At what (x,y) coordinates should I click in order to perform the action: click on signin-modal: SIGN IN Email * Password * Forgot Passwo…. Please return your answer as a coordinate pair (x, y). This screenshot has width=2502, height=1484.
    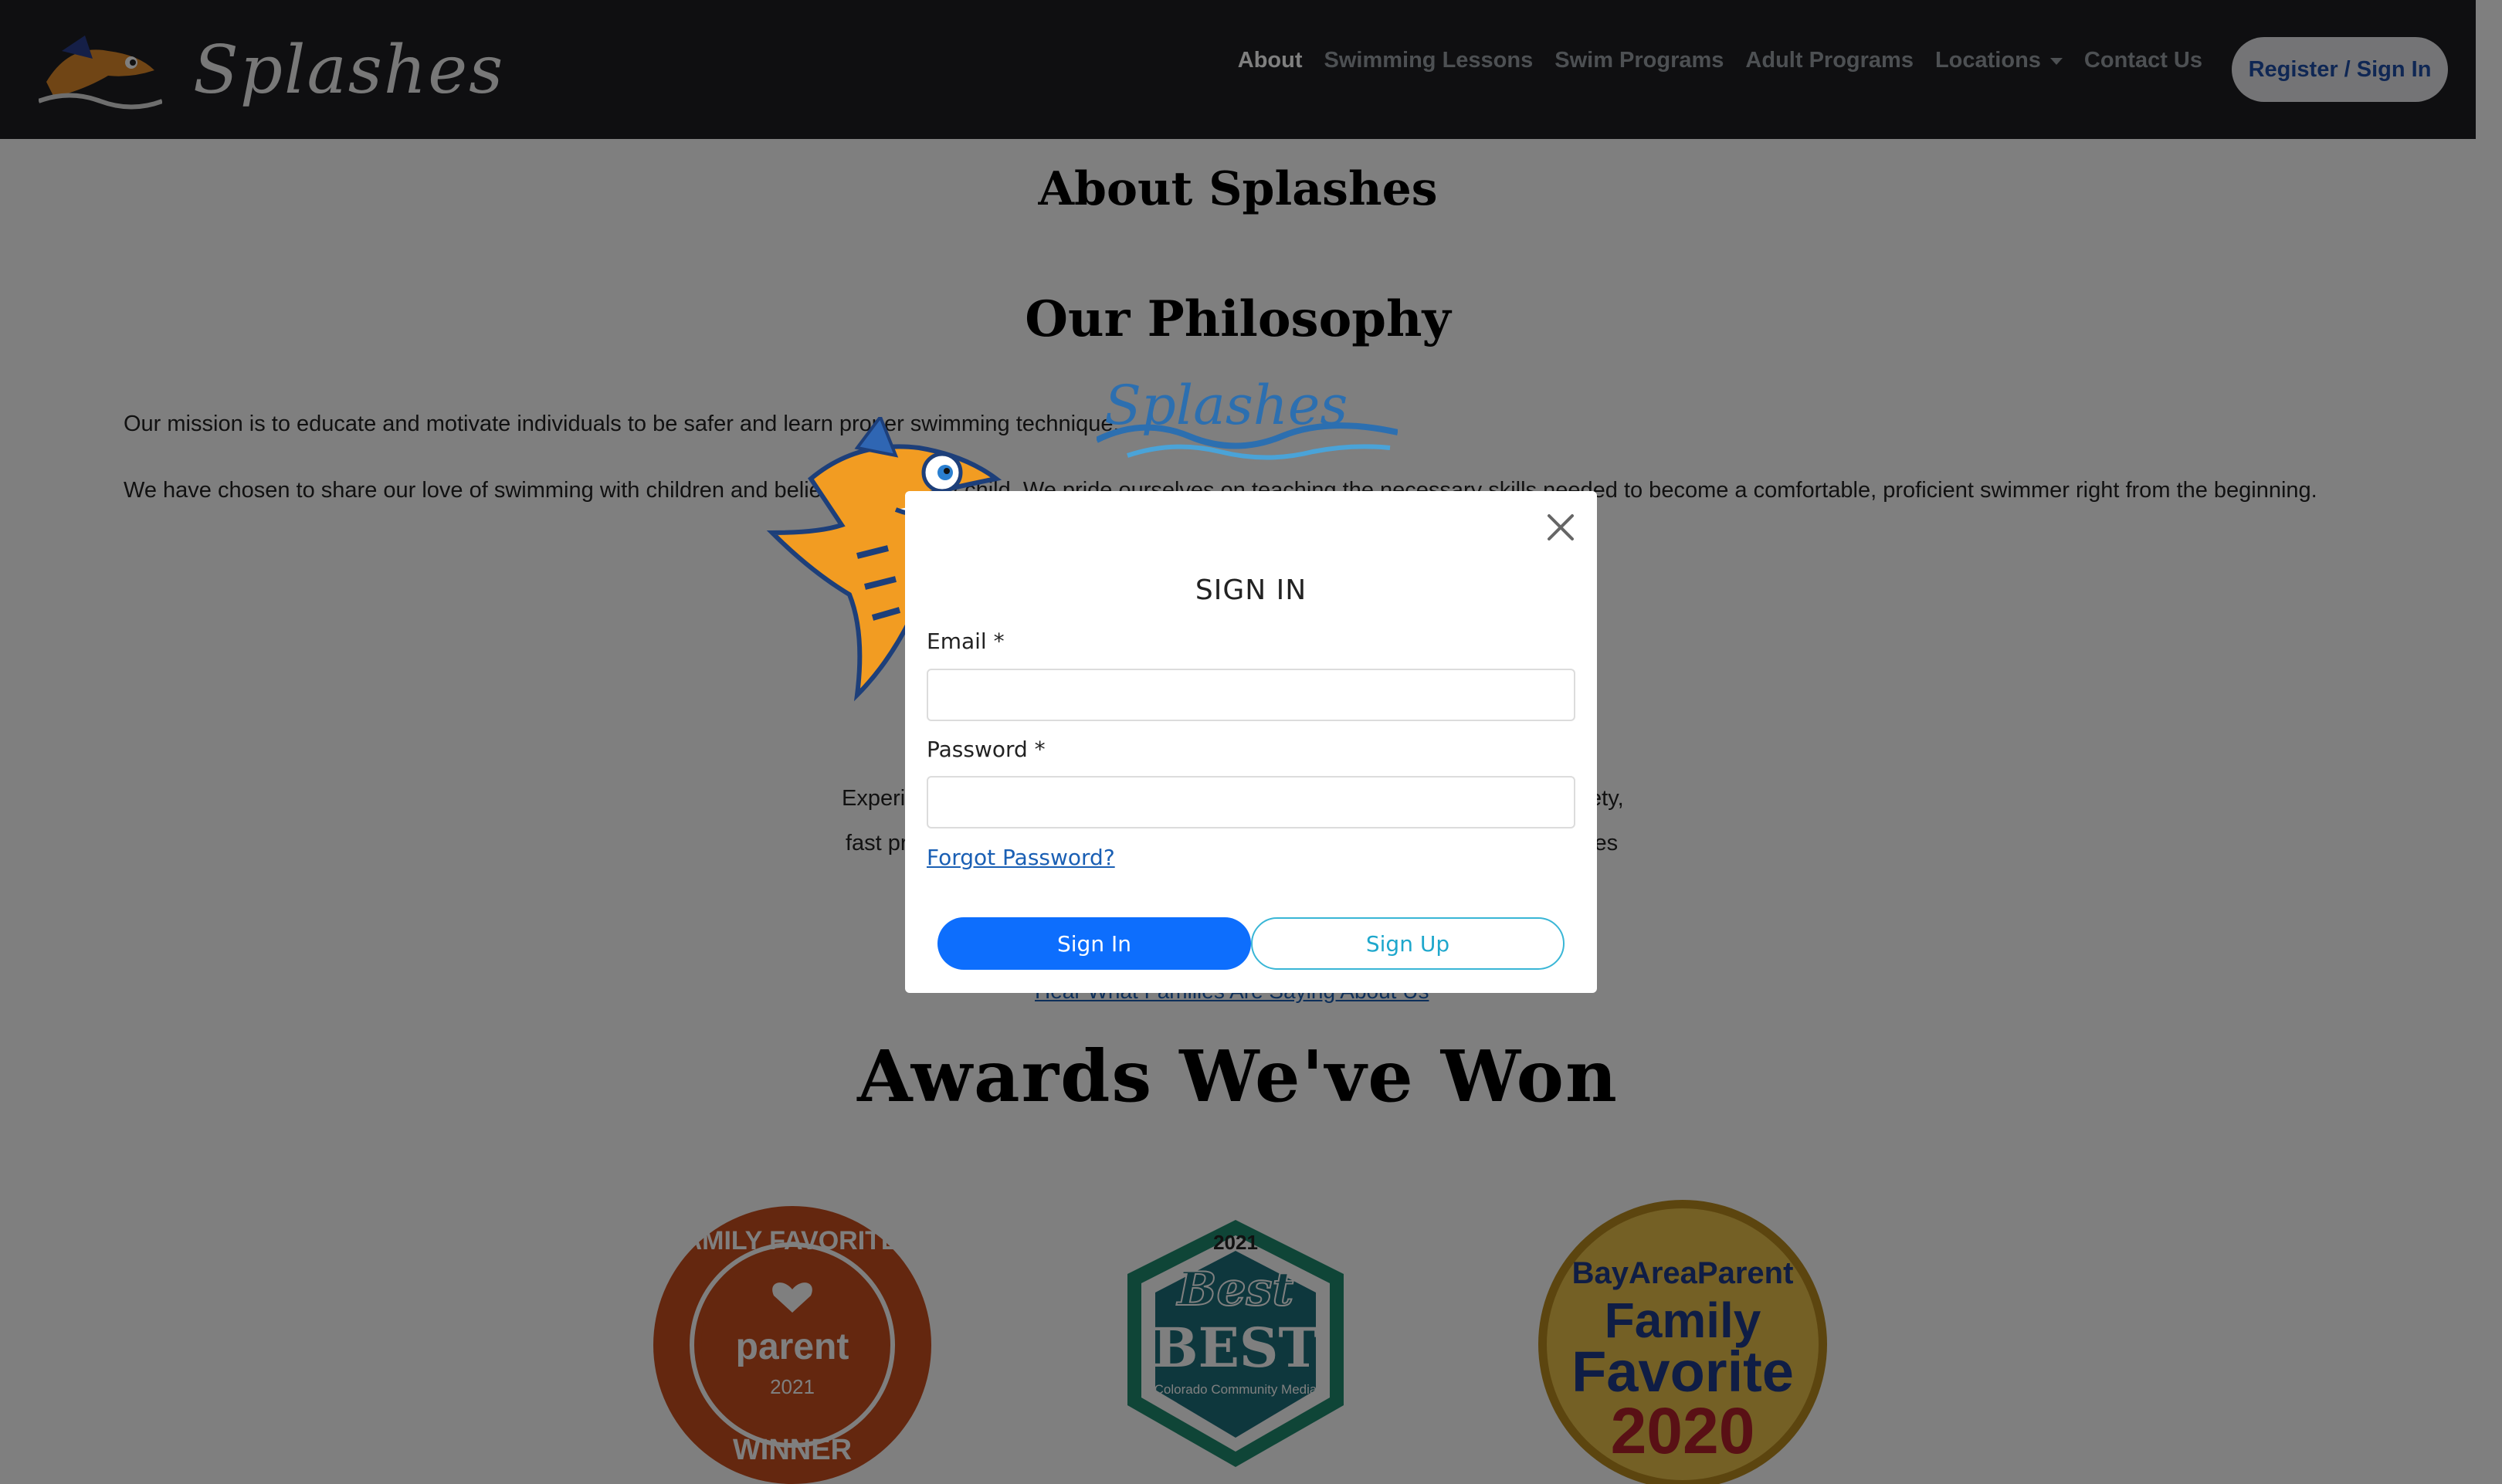
    Looking at the image, I should click on (1251, 742).